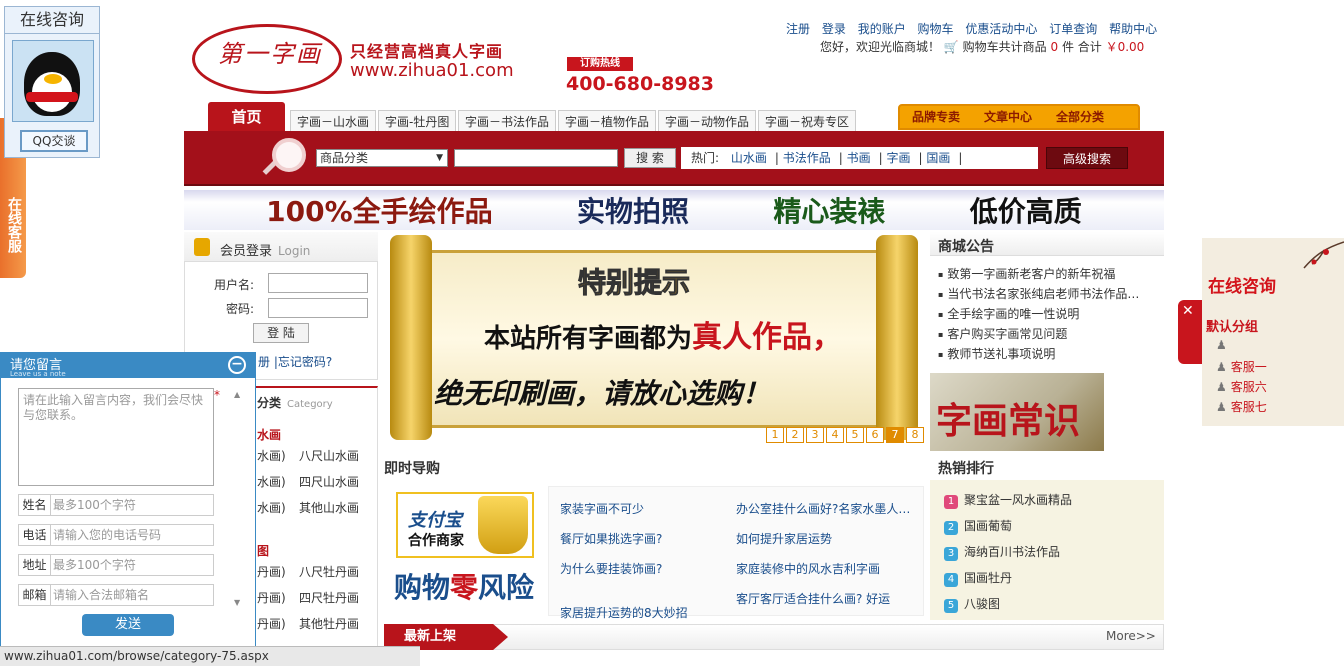  What do you see at coordinates (269, 434) in the screenshot?
I see `category-group-head: 水画` at bounding box center [269, 434].